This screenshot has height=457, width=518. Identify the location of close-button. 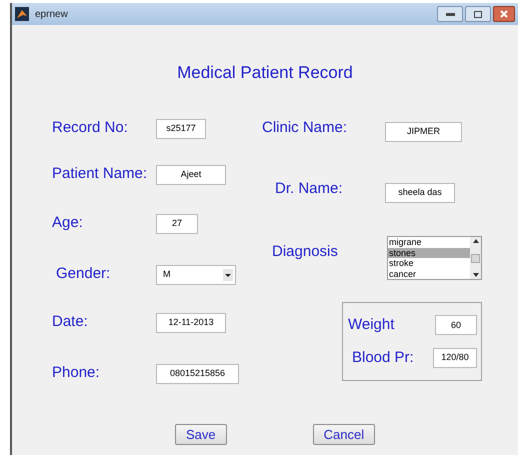
(504, 14).